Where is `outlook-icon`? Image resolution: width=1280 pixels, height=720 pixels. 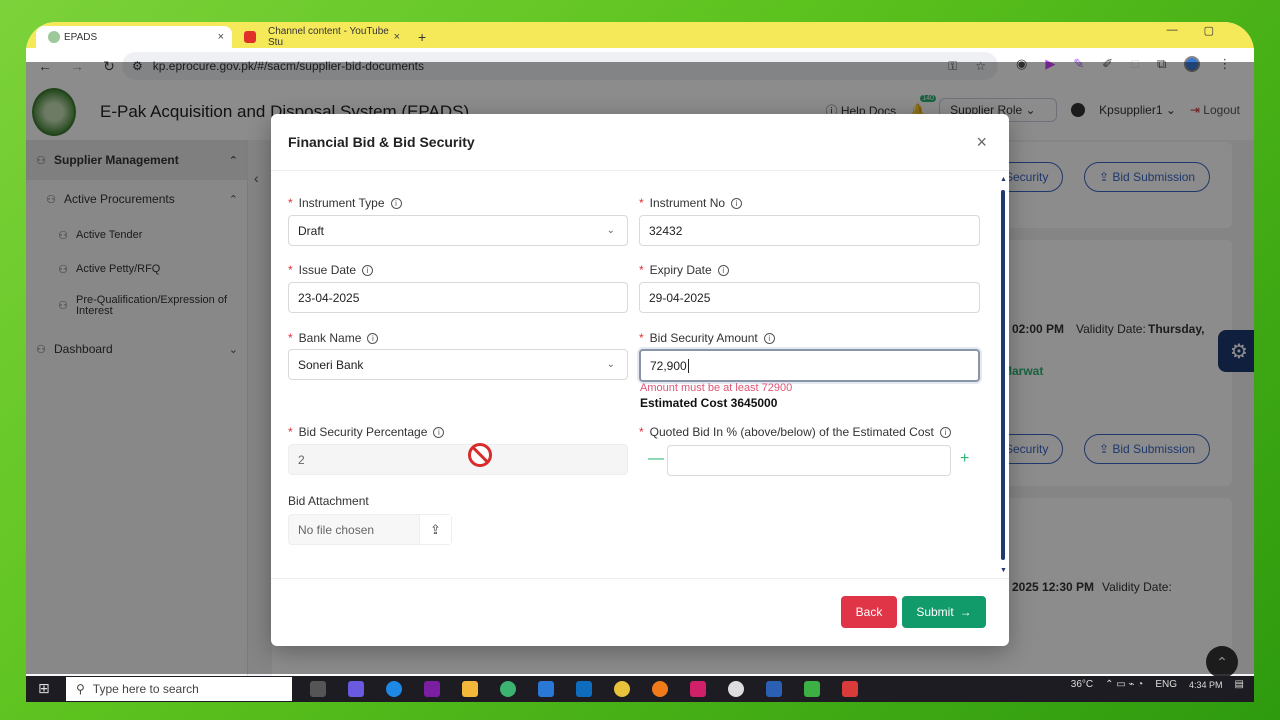
outlook-icon is located at coordinates (584, 689).